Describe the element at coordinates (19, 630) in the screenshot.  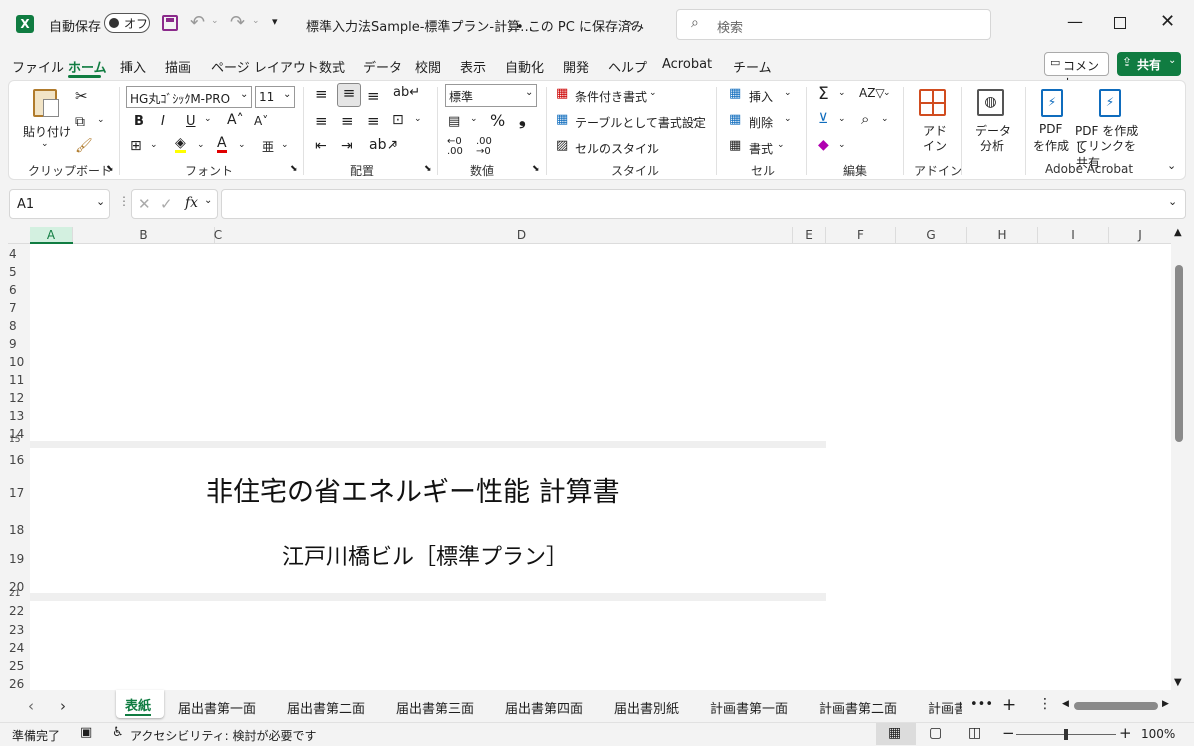
I see `row-header: 23` at that location.